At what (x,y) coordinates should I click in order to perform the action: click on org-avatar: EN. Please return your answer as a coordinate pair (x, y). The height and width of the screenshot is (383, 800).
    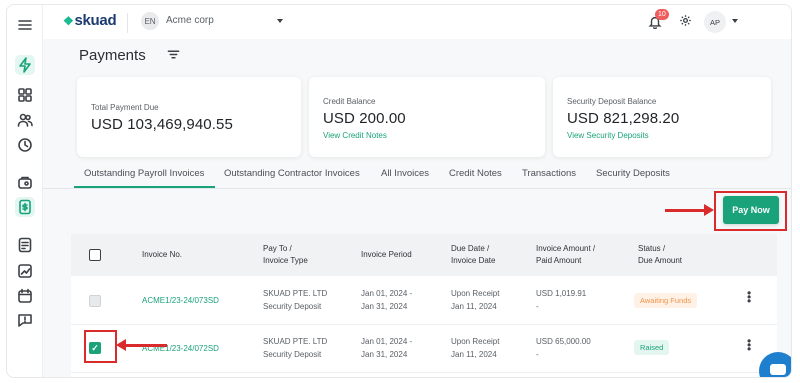
    Looking at the image, I should click on (150, 21).